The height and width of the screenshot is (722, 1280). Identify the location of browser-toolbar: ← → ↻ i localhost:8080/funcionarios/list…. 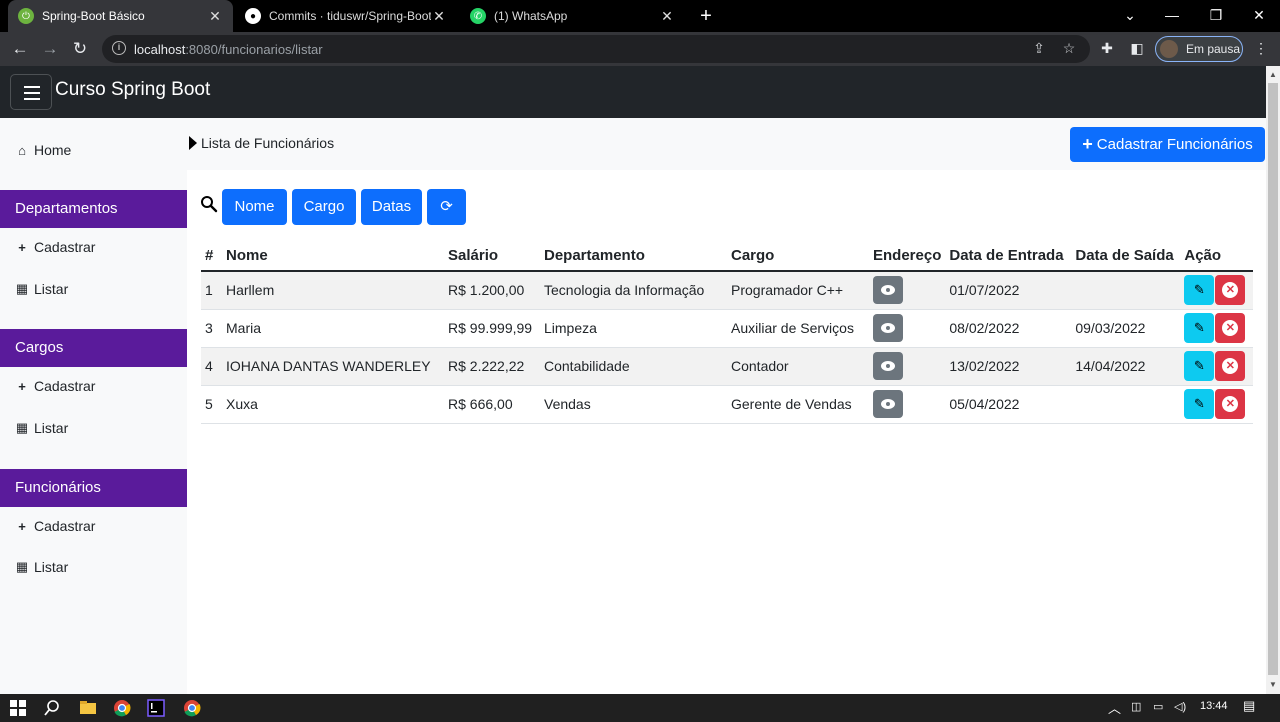
(640, 49).